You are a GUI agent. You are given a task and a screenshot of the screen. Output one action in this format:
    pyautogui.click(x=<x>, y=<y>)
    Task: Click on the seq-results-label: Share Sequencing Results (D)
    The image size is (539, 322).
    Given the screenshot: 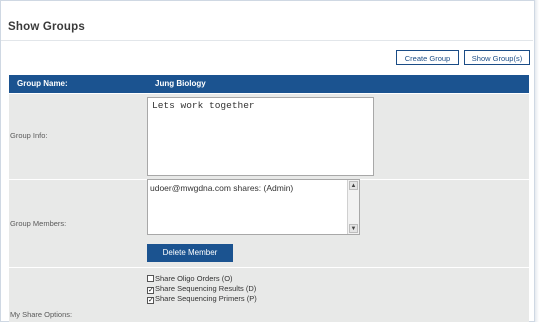 What is the action you would take?
    pyautogui.click(x=206, y=288)
    